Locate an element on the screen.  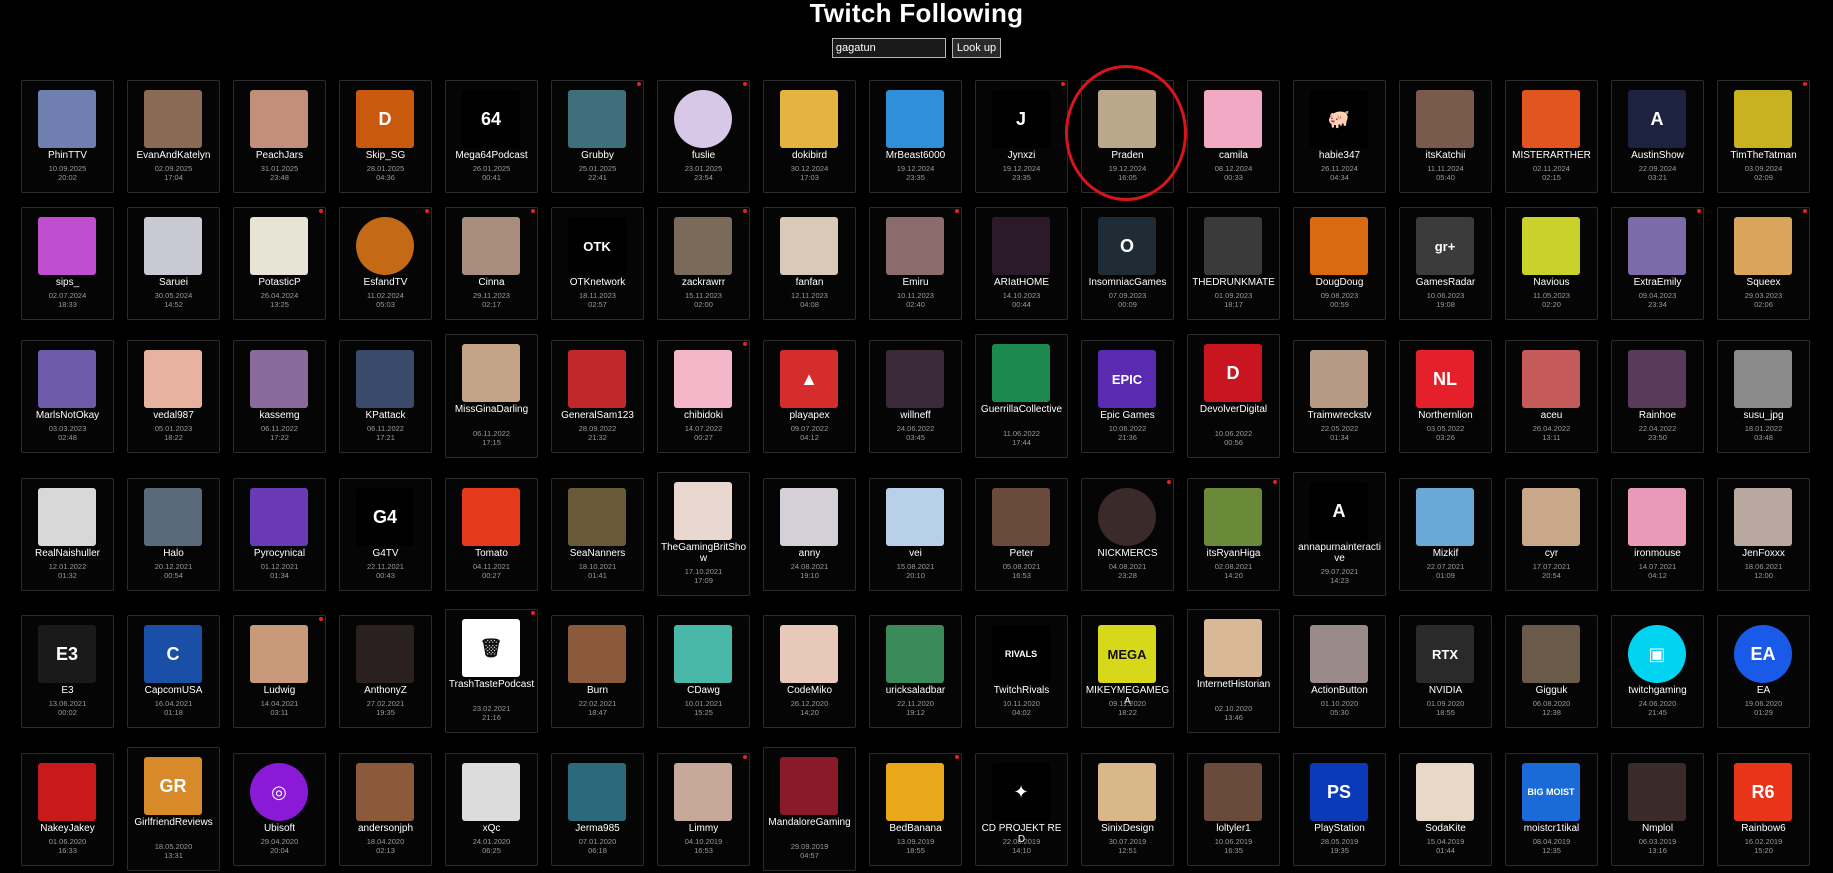
channel-card: ◎ Ubisoft 29.04.2020 20:04 is located at coordinates (279, 809).